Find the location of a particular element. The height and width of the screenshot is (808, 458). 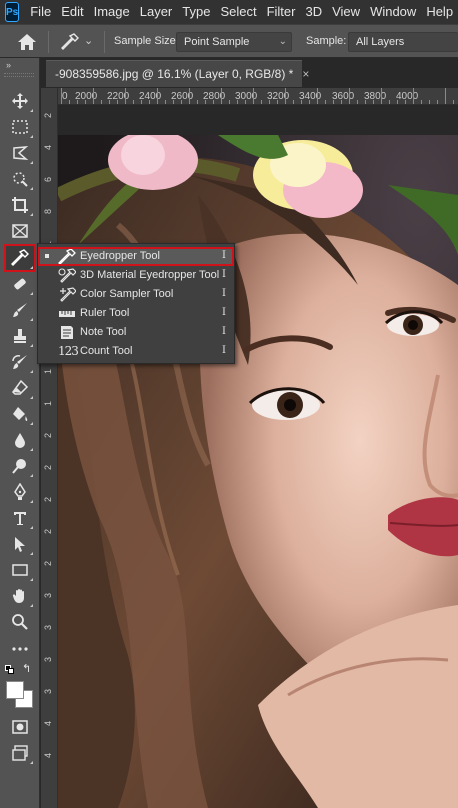

type-tool is located at coordinates (20, 518).